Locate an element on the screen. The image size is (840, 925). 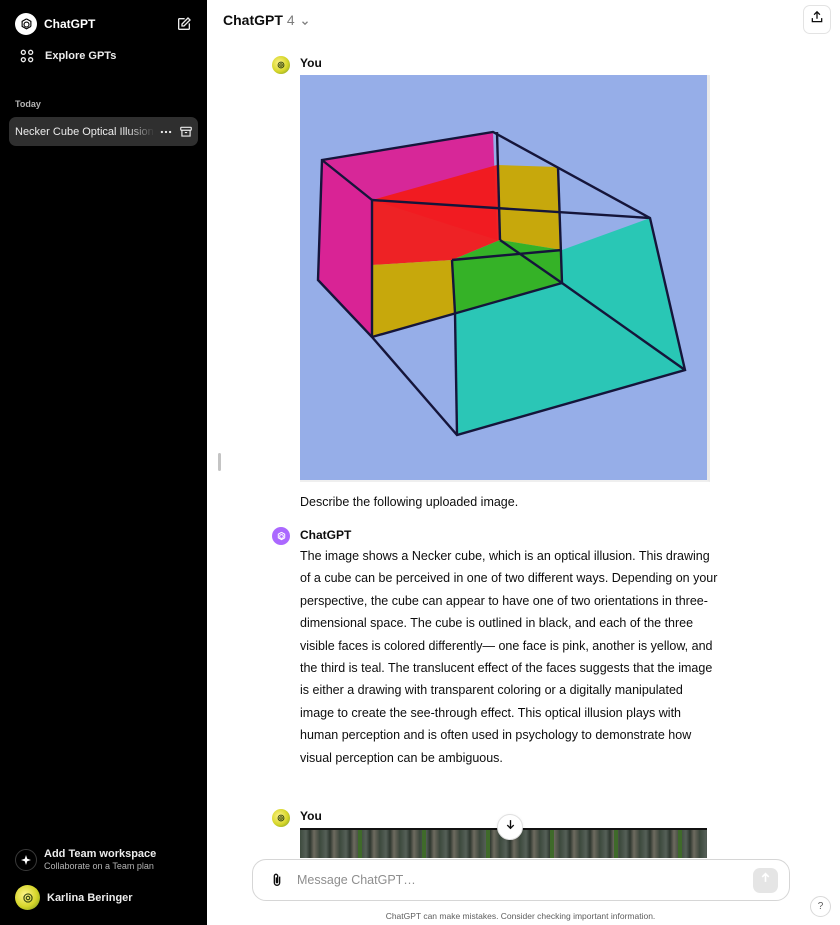
scroll-to-bottom-button is located at coordinates (510, 827).